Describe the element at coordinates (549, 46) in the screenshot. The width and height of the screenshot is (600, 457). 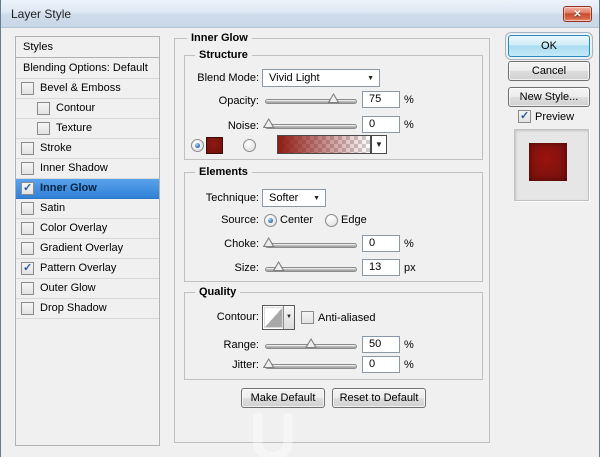
I see `ok-button: OK` at that location.